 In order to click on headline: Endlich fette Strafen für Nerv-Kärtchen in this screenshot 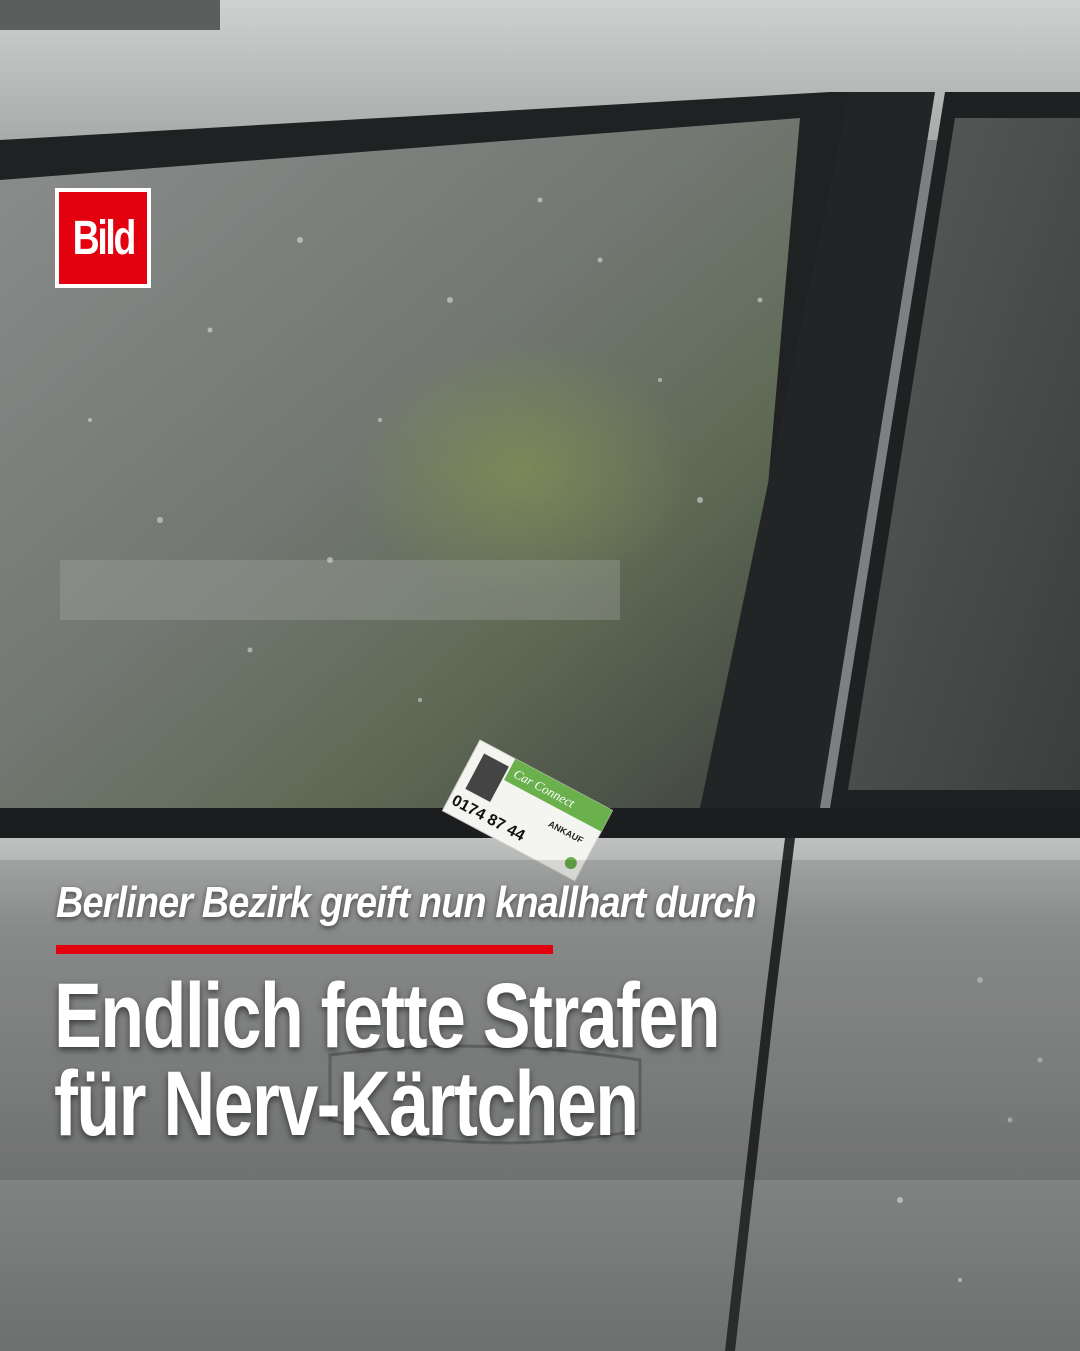, I will do `click(387, 1060)`.